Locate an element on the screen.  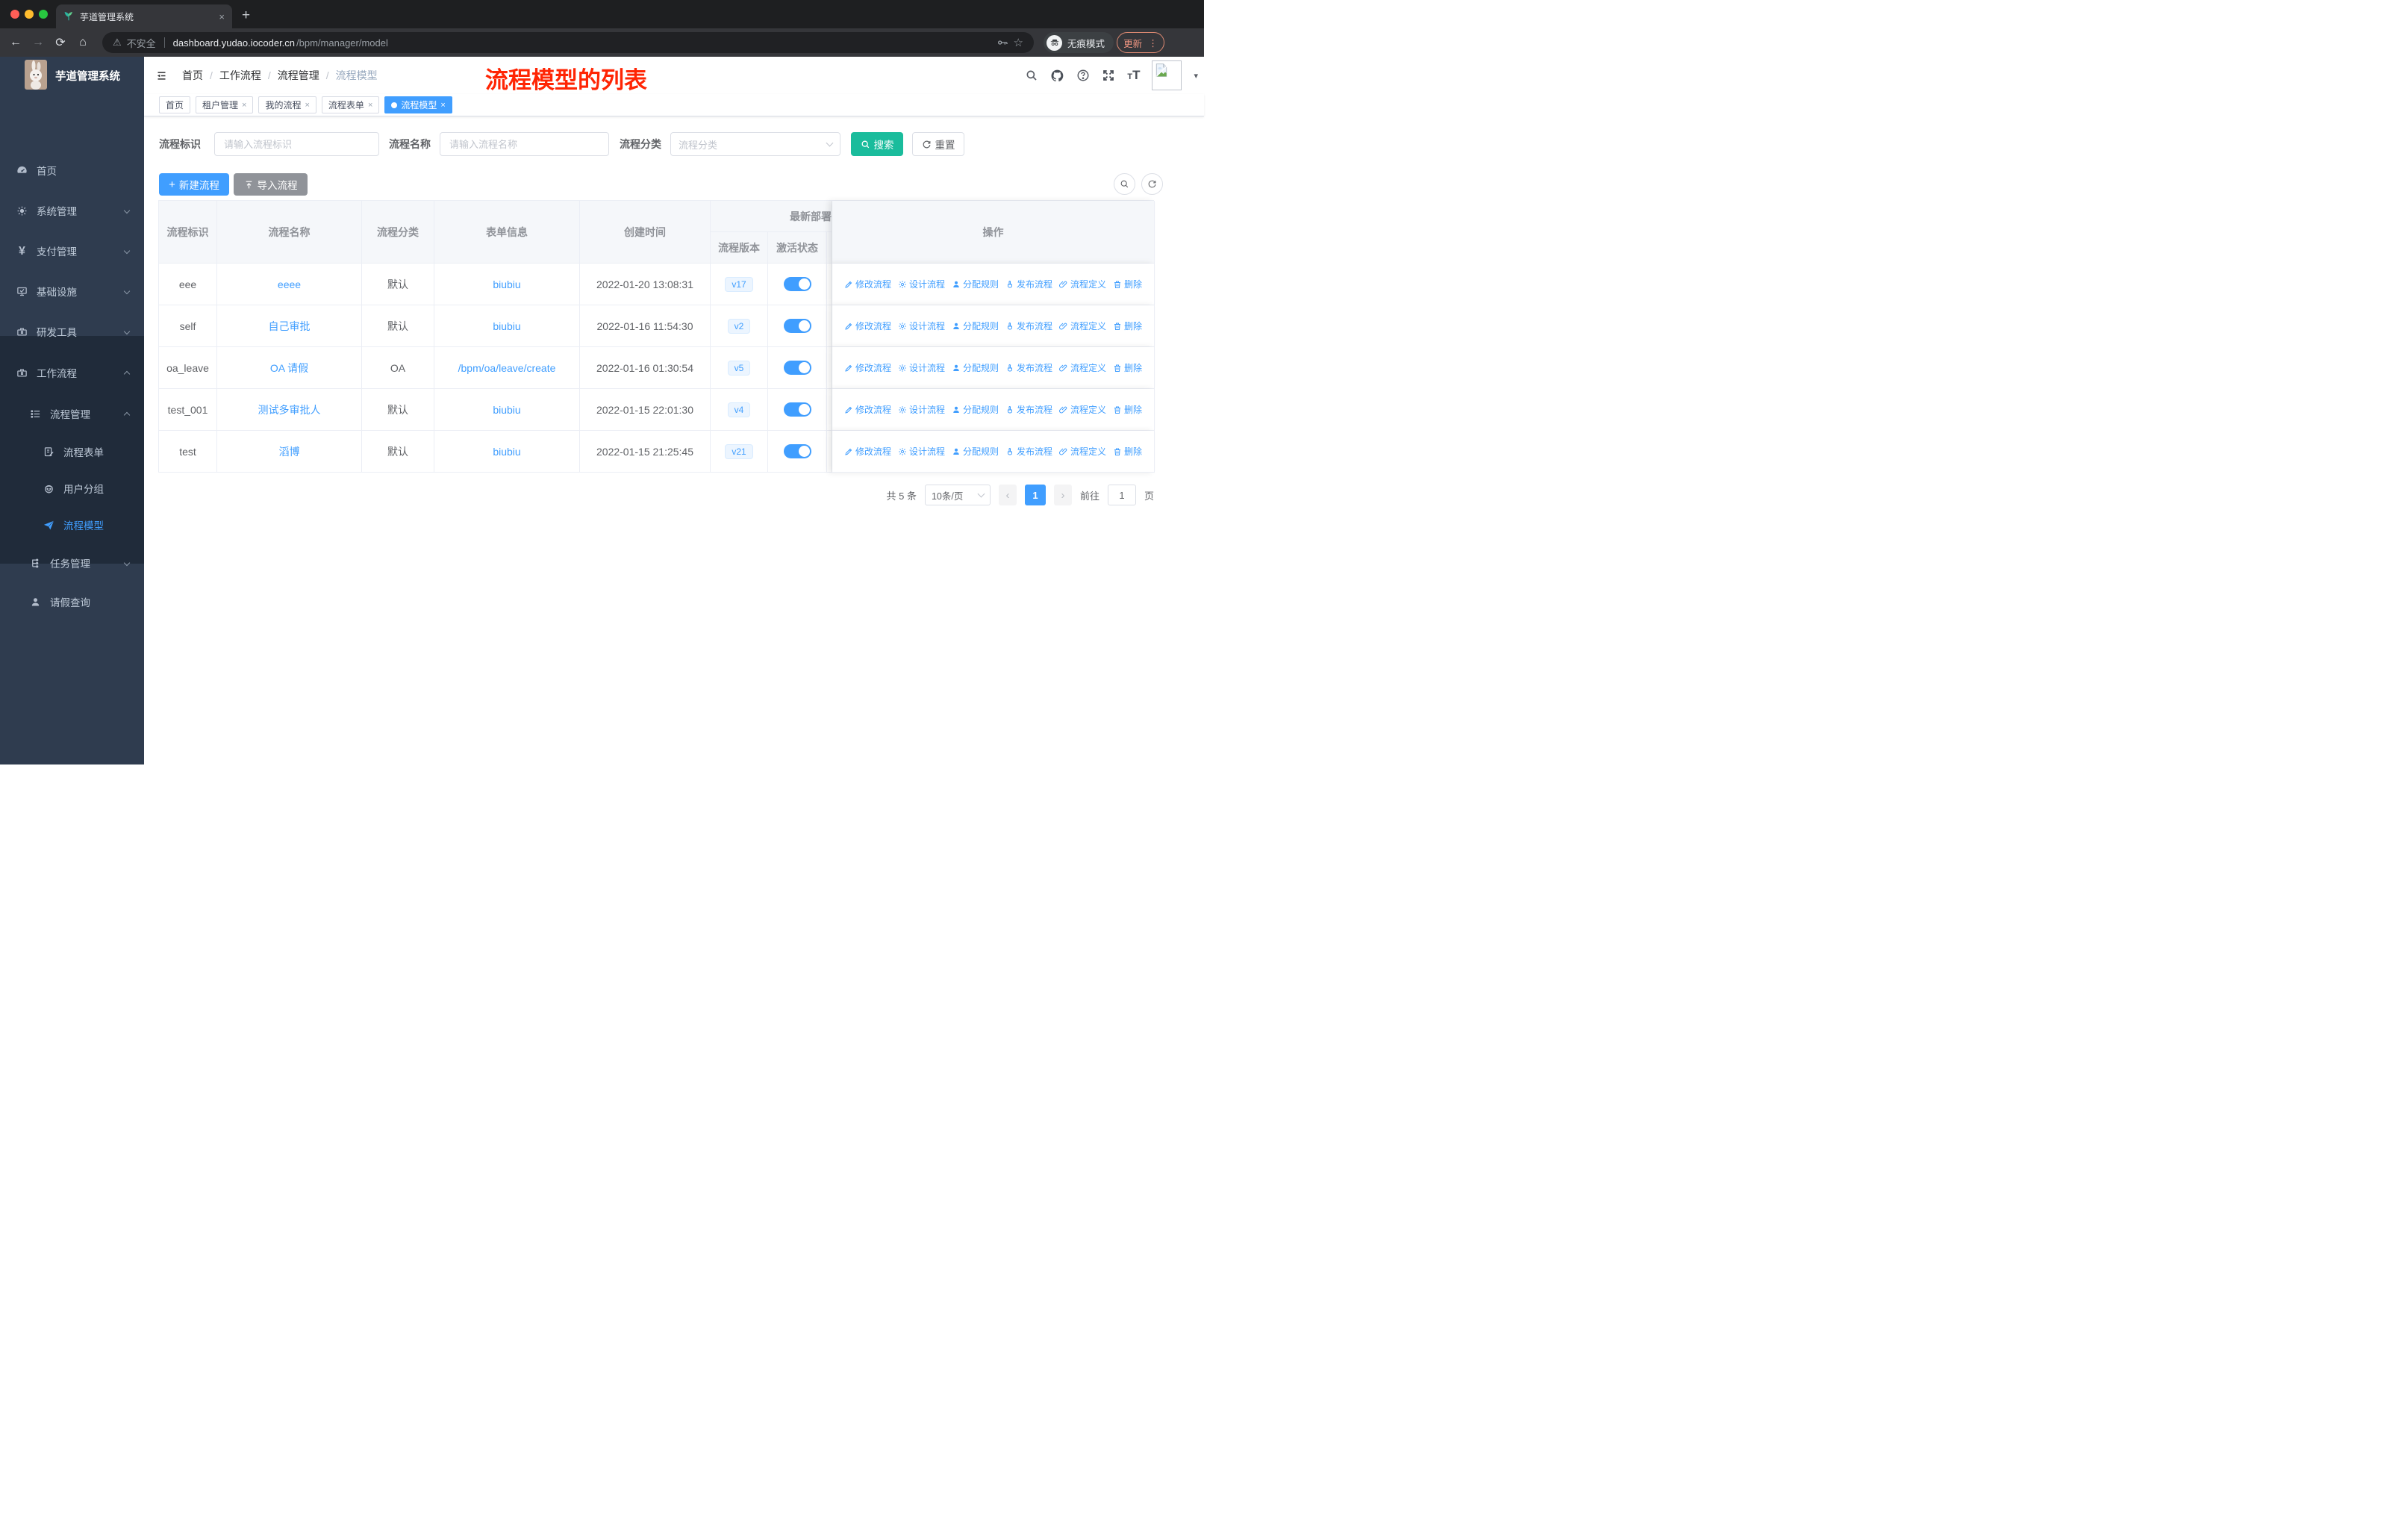
filter-category-select: 流程分类 is located at coordinates (755, 144).